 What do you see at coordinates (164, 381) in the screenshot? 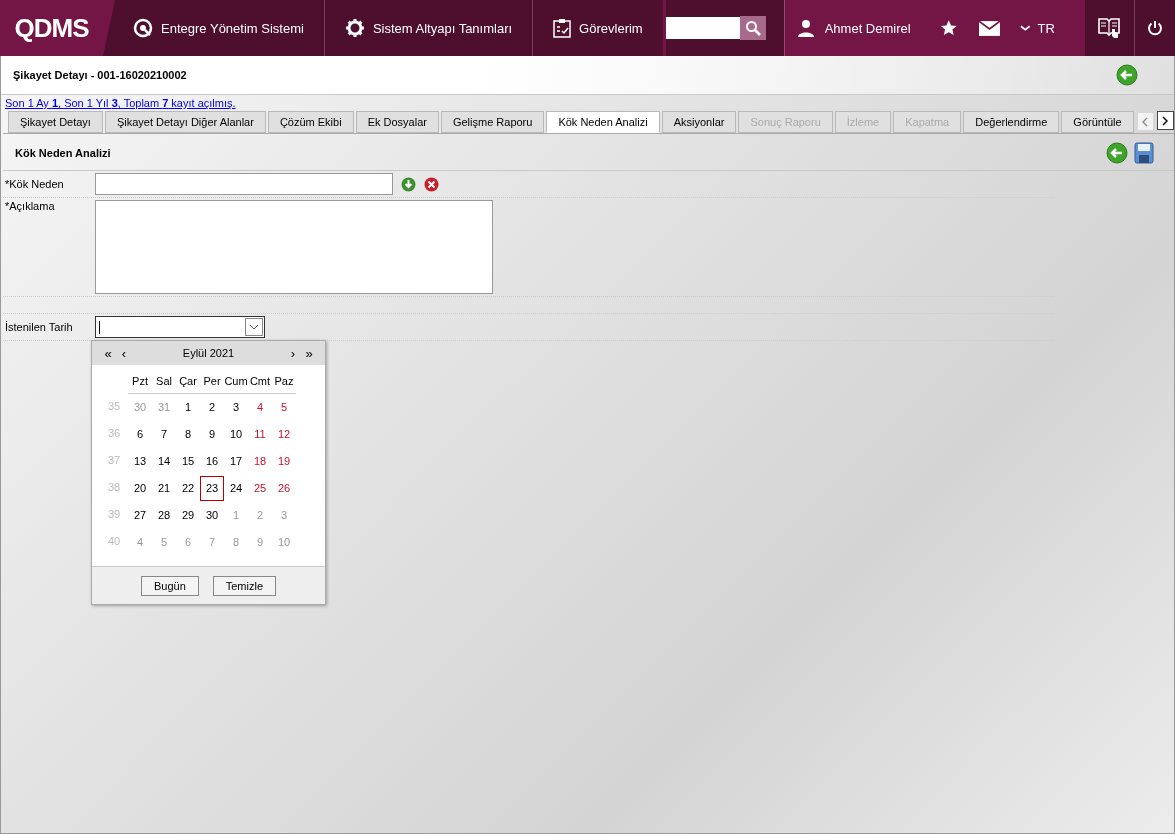
I see `weekday-label: Sal` at bounding box center [164, 381].